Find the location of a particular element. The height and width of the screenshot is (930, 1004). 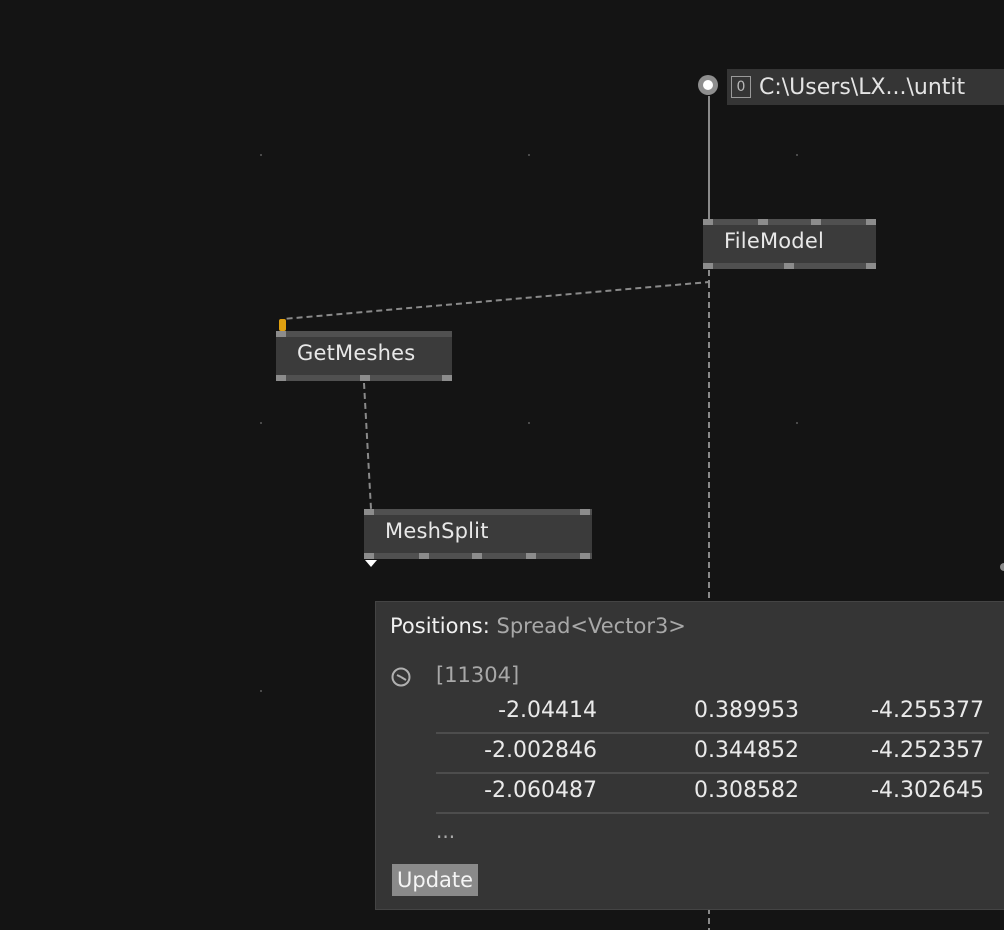

warning-marker-icon is located at coordinates (282, 325).